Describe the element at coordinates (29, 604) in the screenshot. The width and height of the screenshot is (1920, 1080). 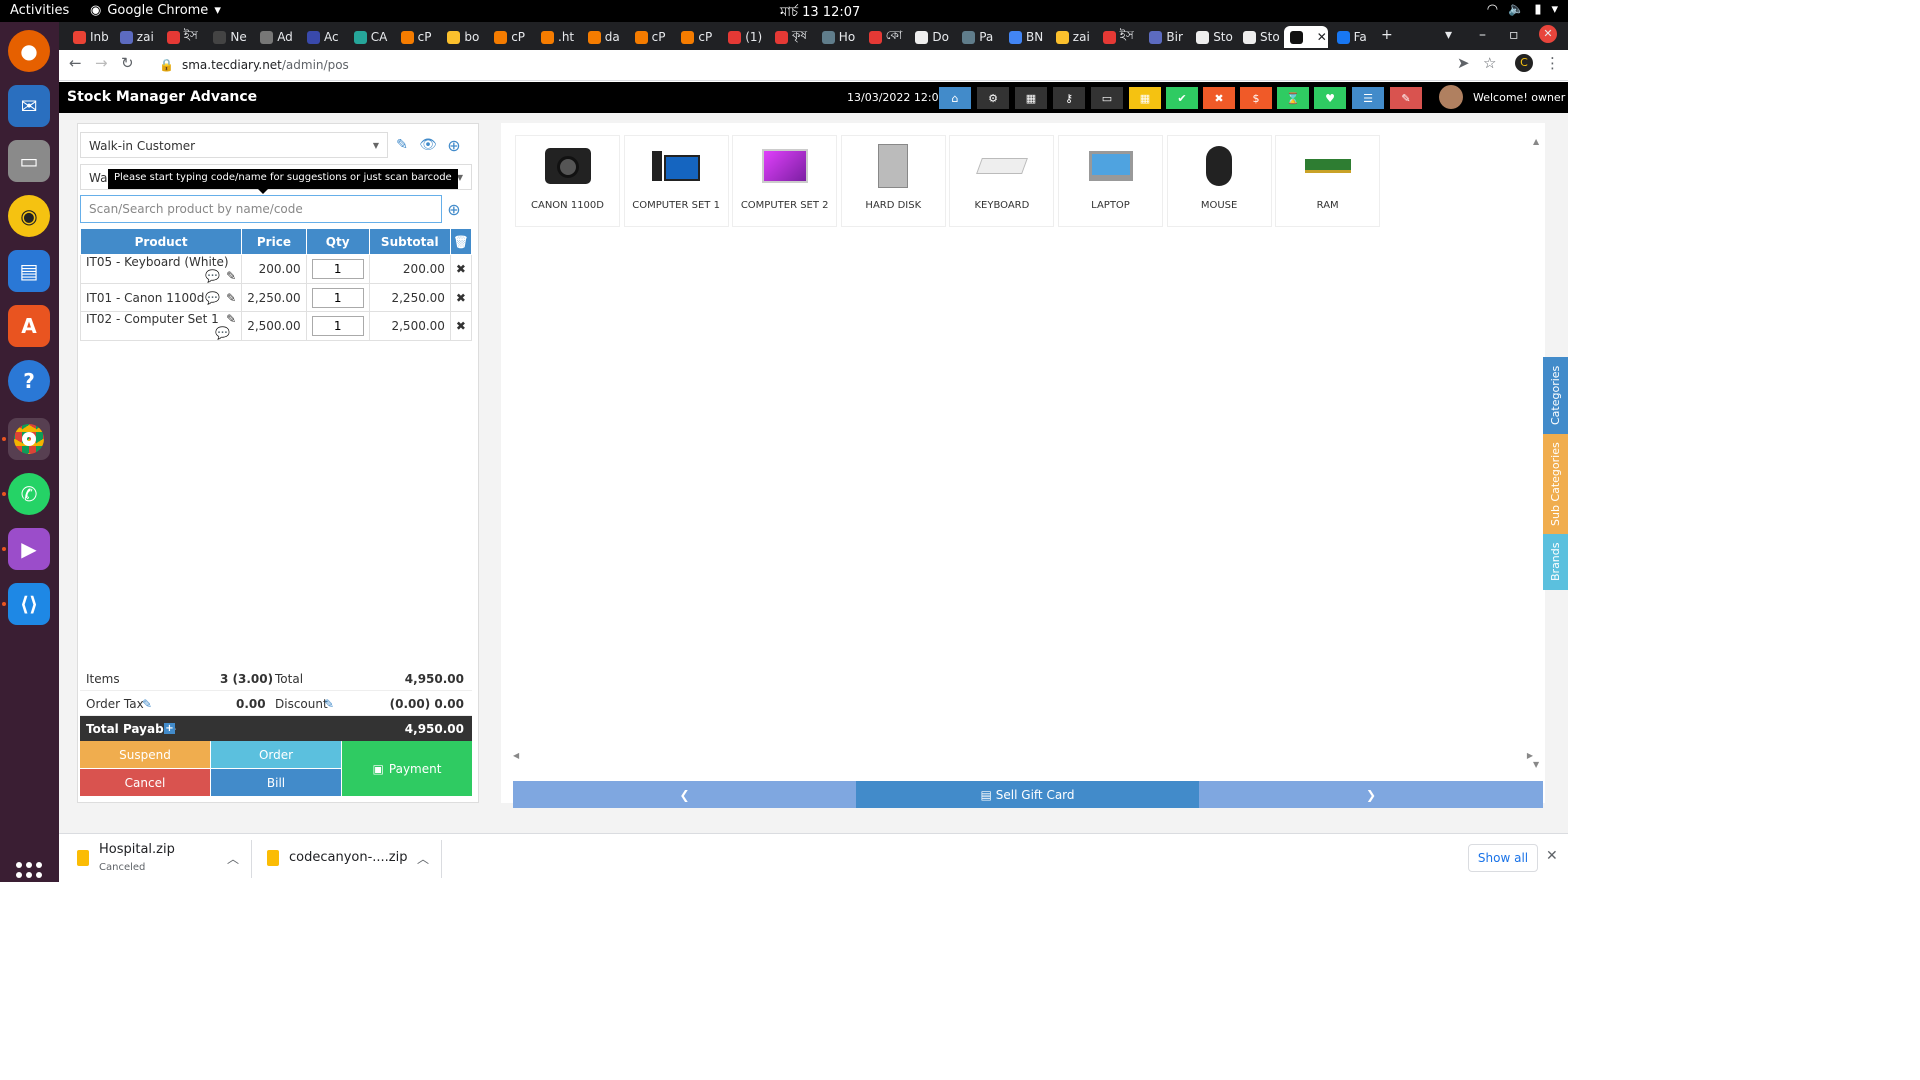
I see `vscode-icon: ⟨⟩` at that location.